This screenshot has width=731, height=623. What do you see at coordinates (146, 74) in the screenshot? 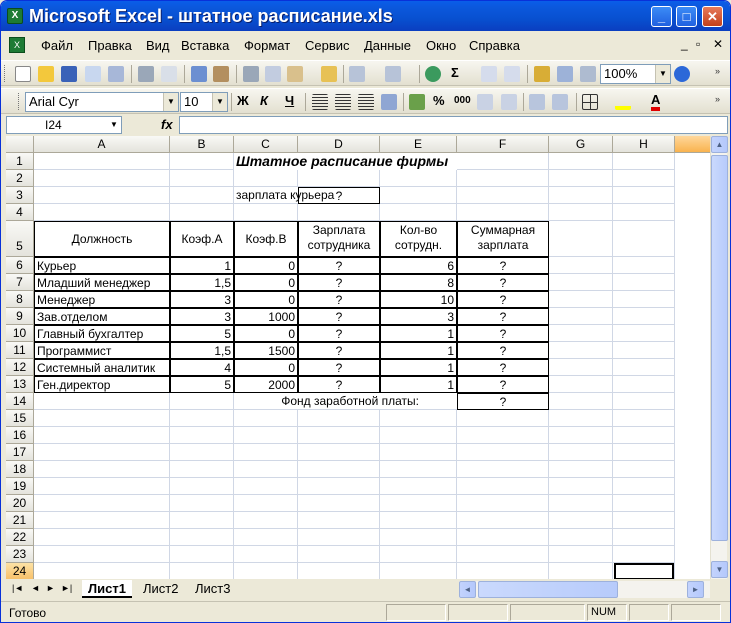
I see `print-icon` at bounding box center [146, 74].